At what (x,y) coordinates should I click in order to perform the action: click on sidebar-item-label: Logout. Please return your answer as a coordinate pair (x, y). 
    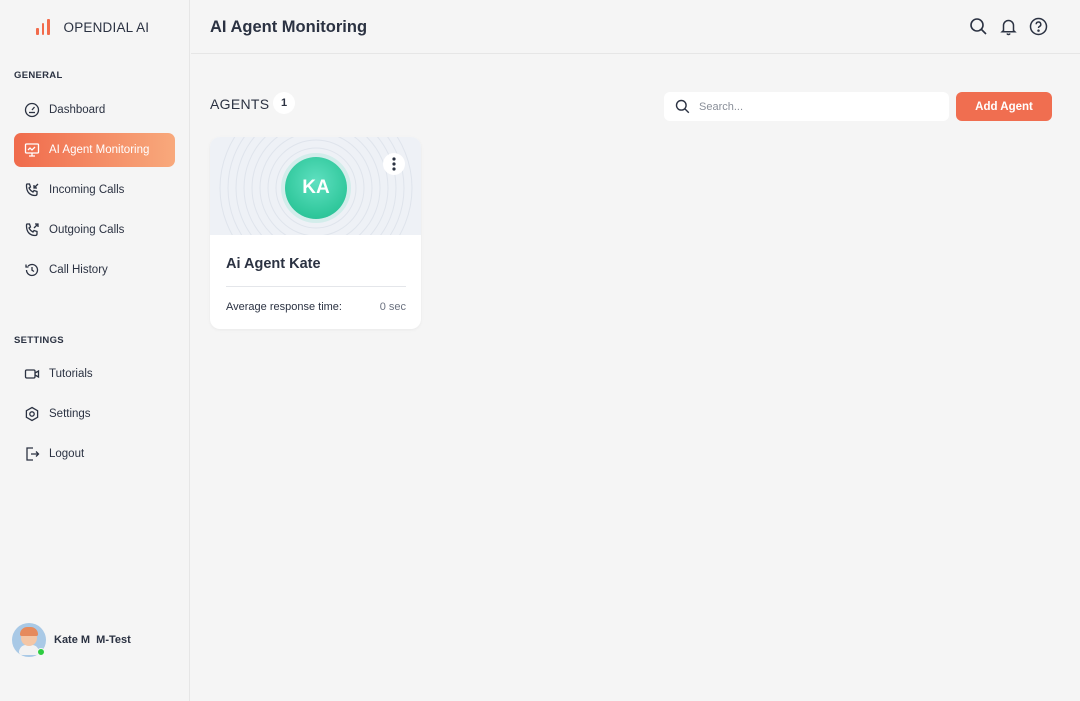
    Looking at the image, I should click on (67, 454).